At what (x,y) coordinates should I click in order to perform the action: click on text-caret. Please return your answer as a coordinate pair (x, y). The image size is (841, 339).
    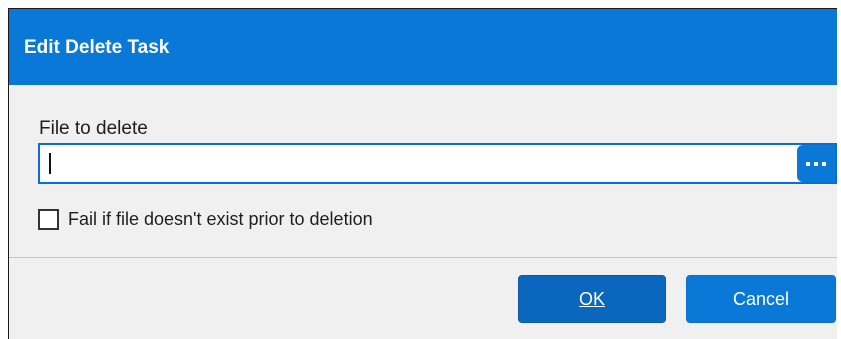
    Looking at the image, I should click on (50, 163).